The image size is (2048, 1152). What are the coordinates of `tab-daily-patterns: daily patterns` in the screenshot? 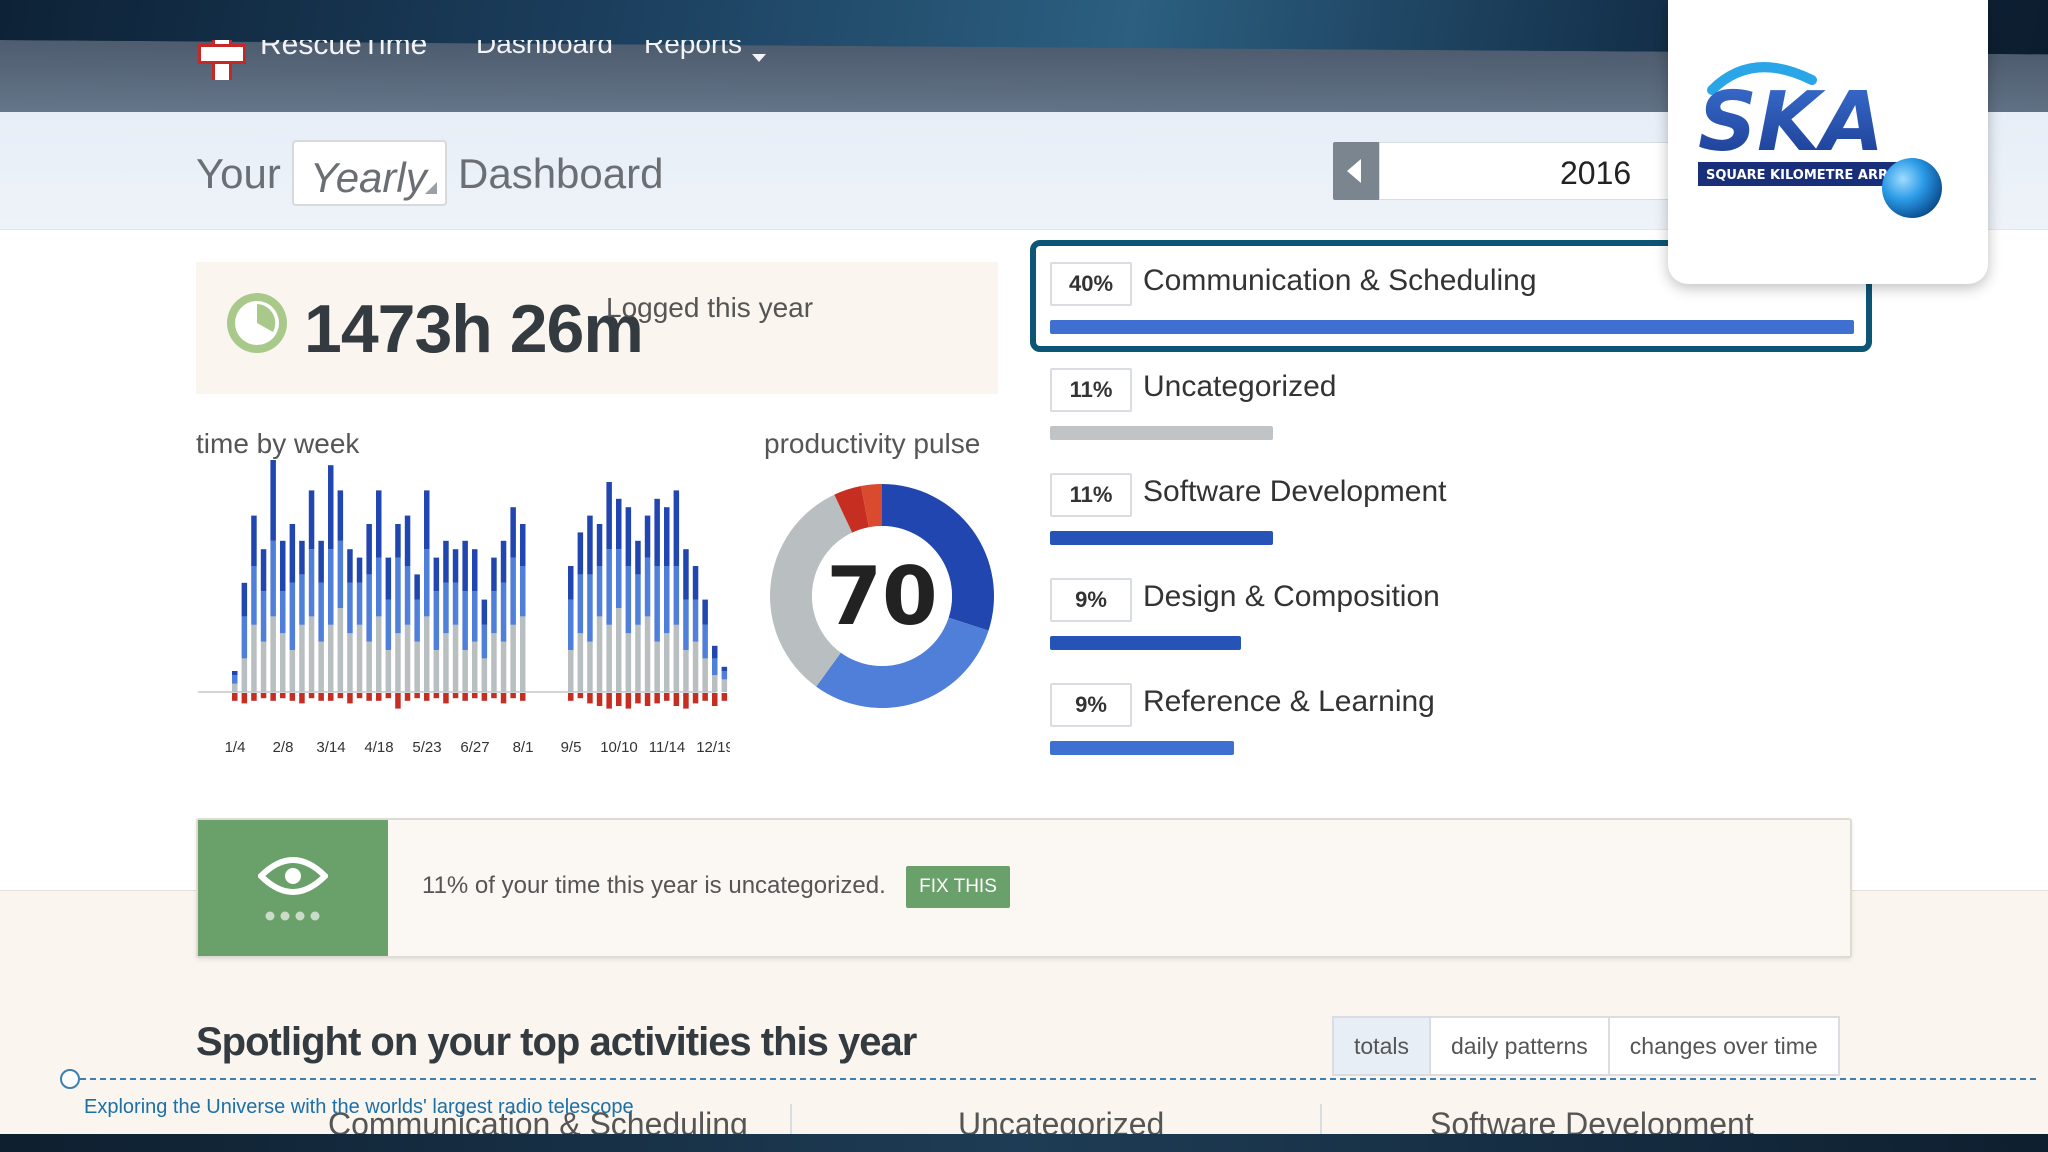 It's located at (1519, 1046).